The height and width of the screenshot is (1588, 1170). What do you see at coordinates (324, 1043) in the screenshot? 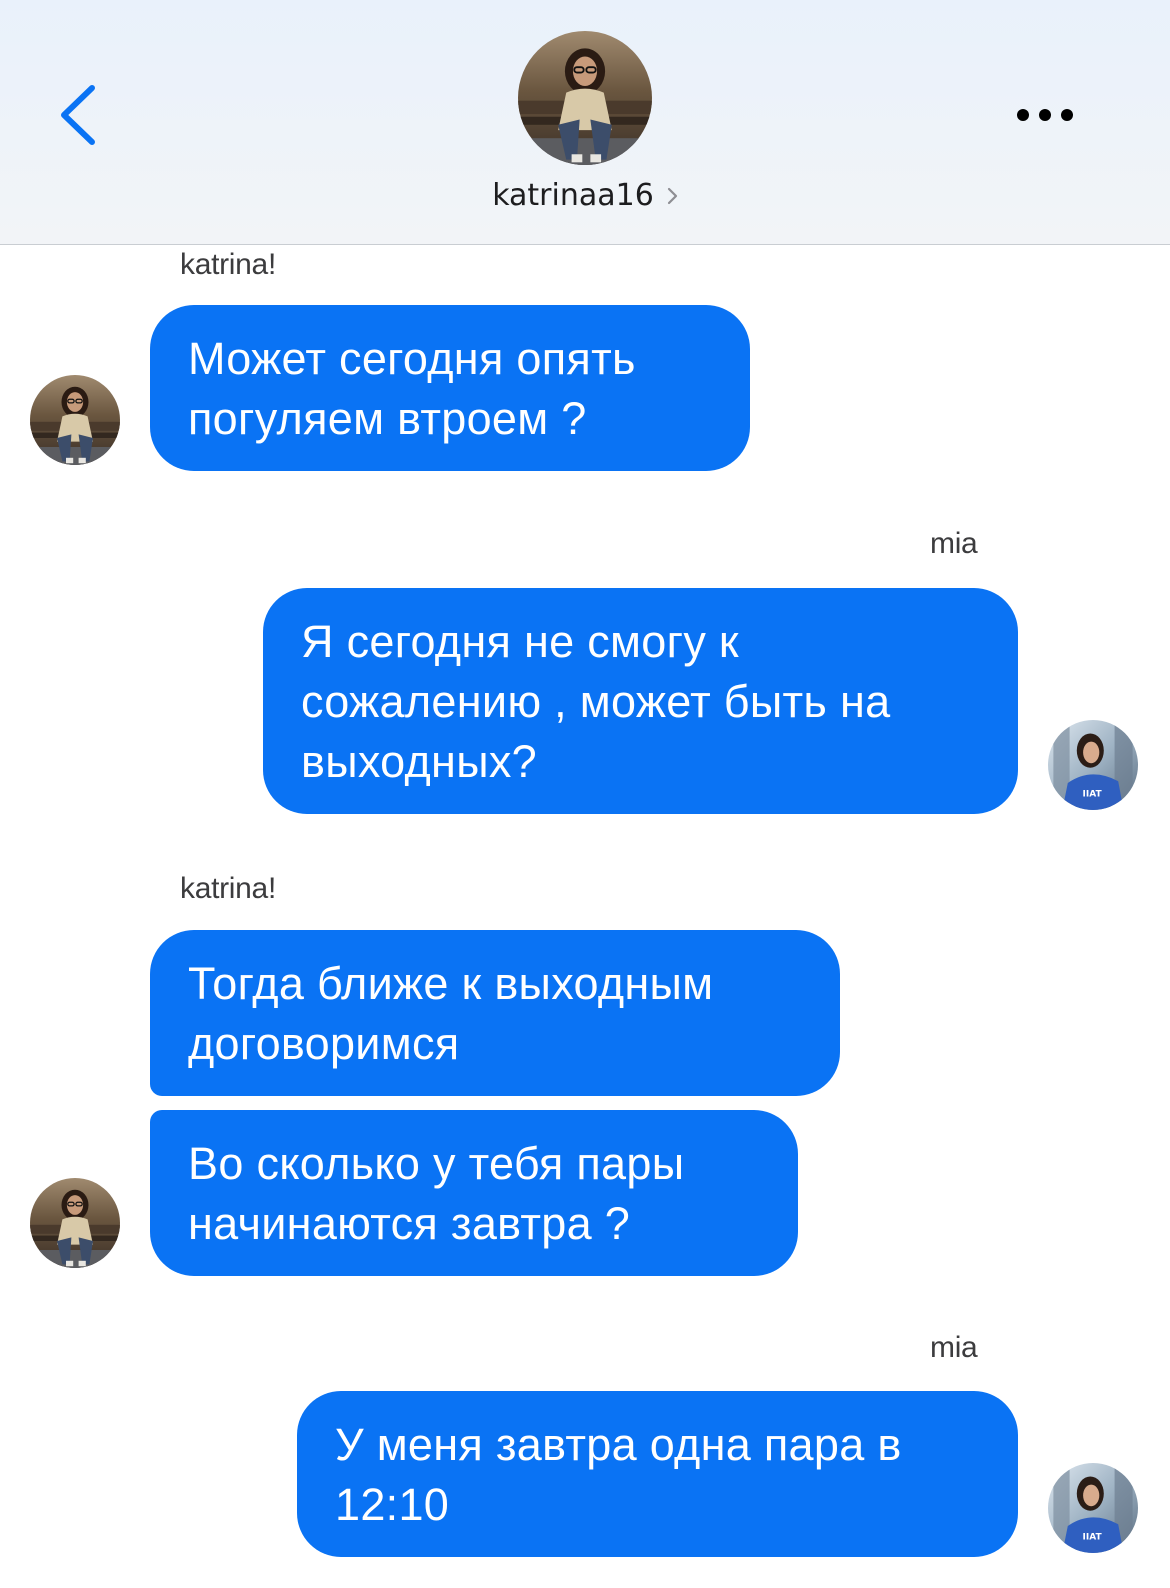
I see `message-text-line: договоримся` at bounding box center [324, 1043].